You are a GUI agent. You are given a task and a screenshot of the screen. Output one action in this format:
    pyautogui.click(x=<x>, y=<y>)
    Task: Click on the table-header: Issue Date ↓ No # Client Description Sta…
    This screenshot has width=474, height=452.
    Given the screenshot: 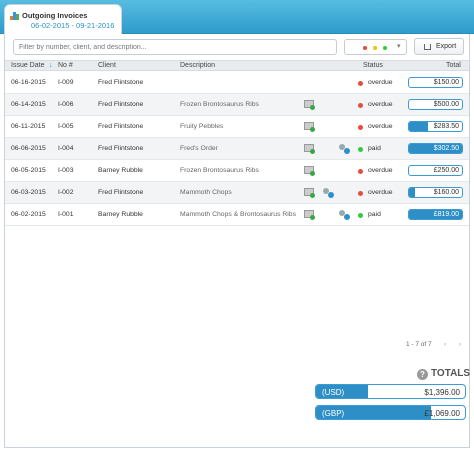 What is the action you would take?
    pyautogui.click(x=237, y=65)
    